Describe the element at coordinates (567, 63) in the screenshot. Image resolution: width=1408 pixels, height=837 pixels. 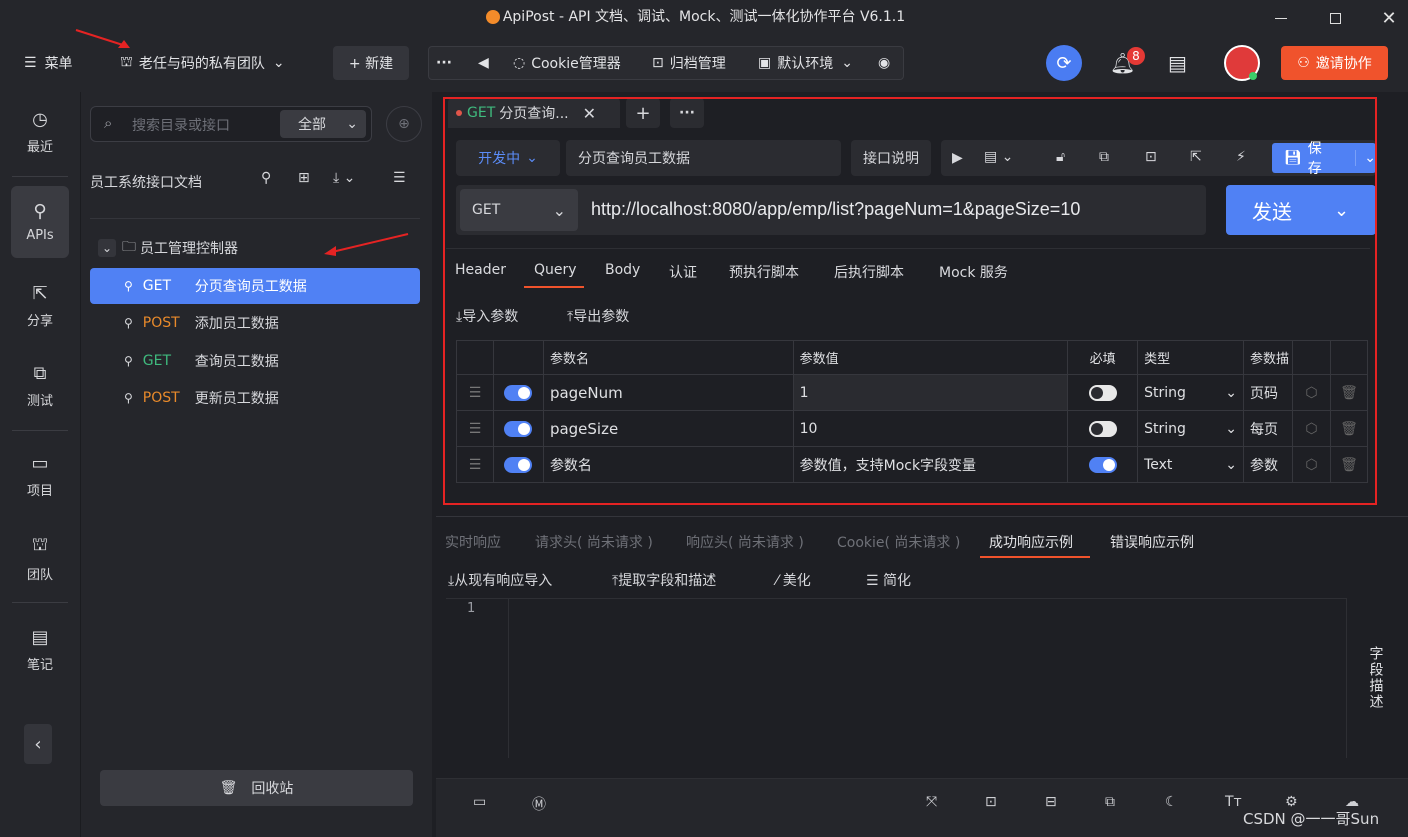
I see `cookie-manager-button: ◌ Cookie管理器` at that location.